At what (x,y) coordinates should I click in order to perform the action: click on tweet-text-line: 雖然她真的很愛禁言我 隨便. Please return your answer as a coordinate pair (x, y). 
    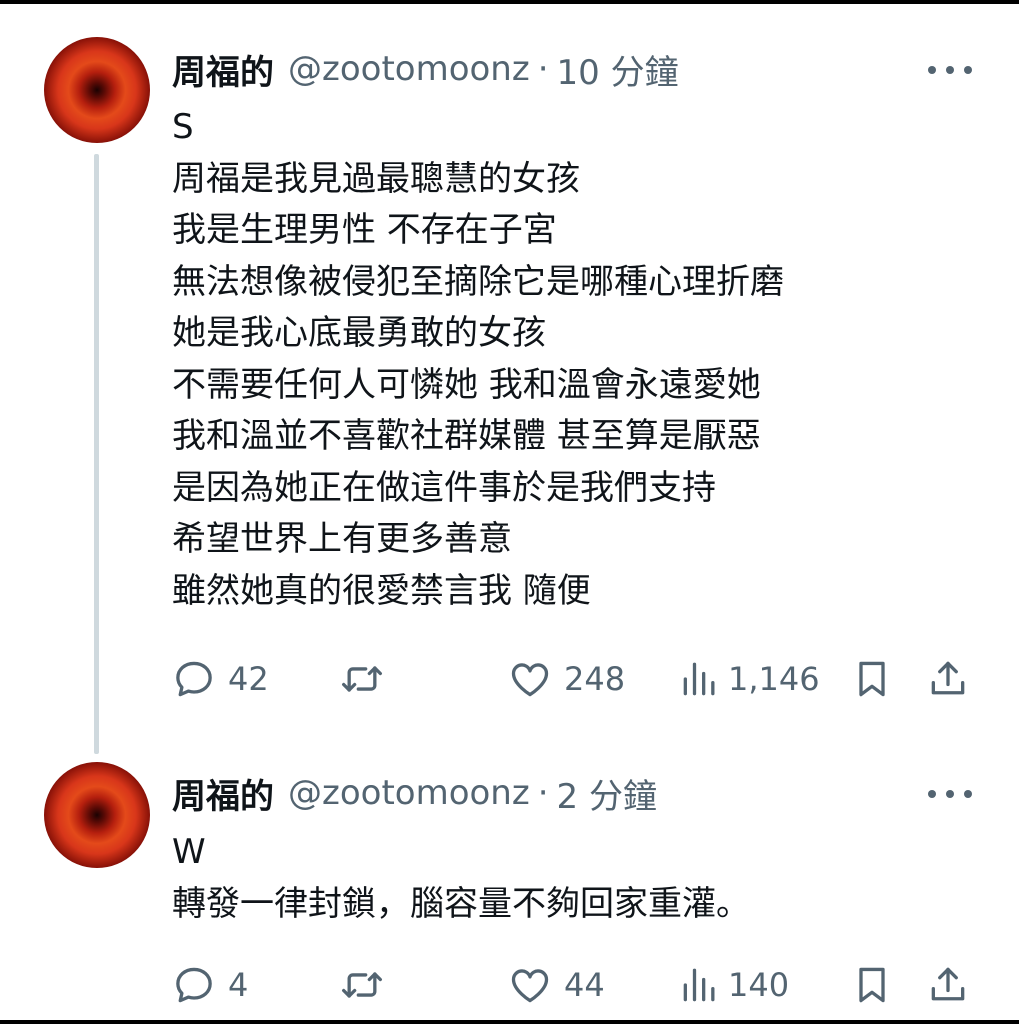
    Looking at the image, I should click on (381, 590).